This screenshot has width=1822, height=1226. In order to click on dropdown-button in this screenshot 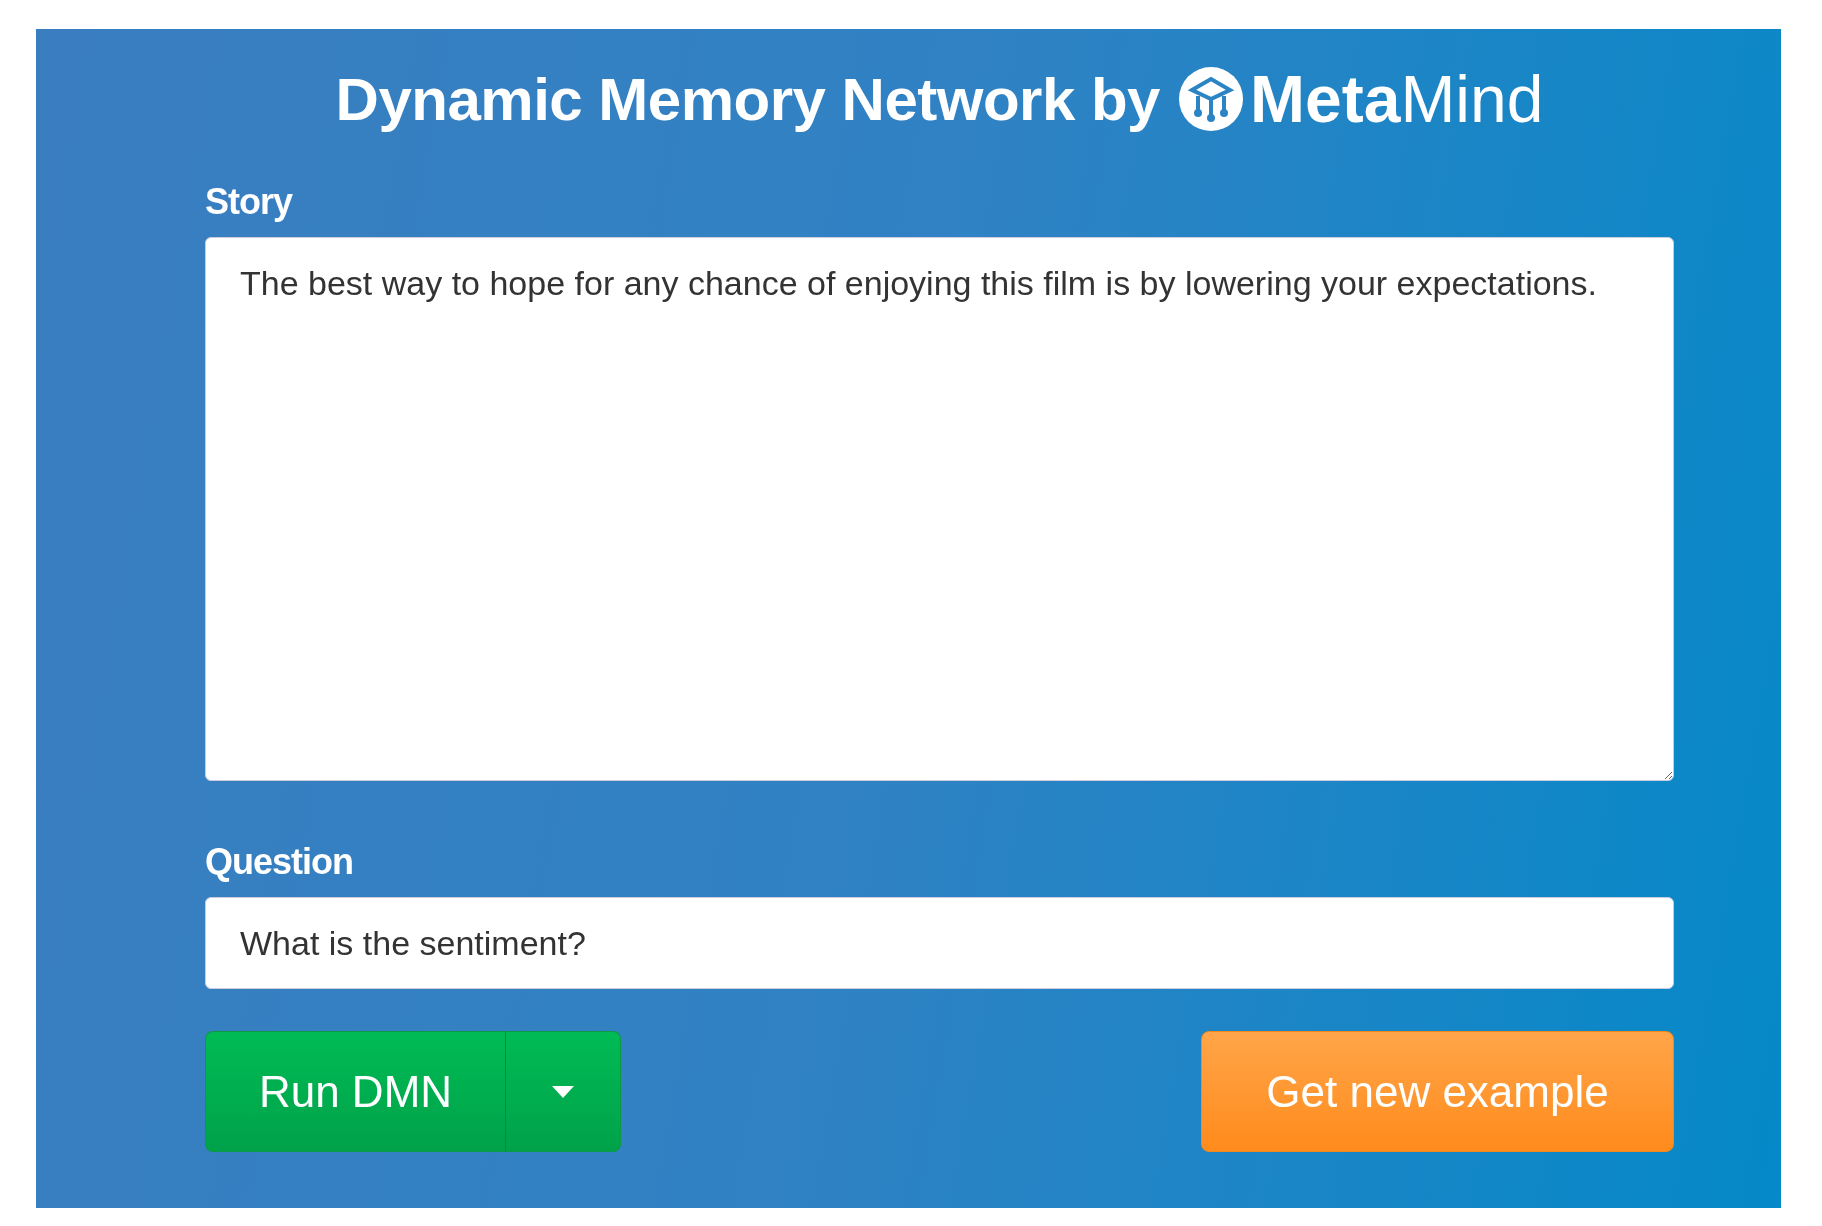, I will do `click(563, 1091)`.